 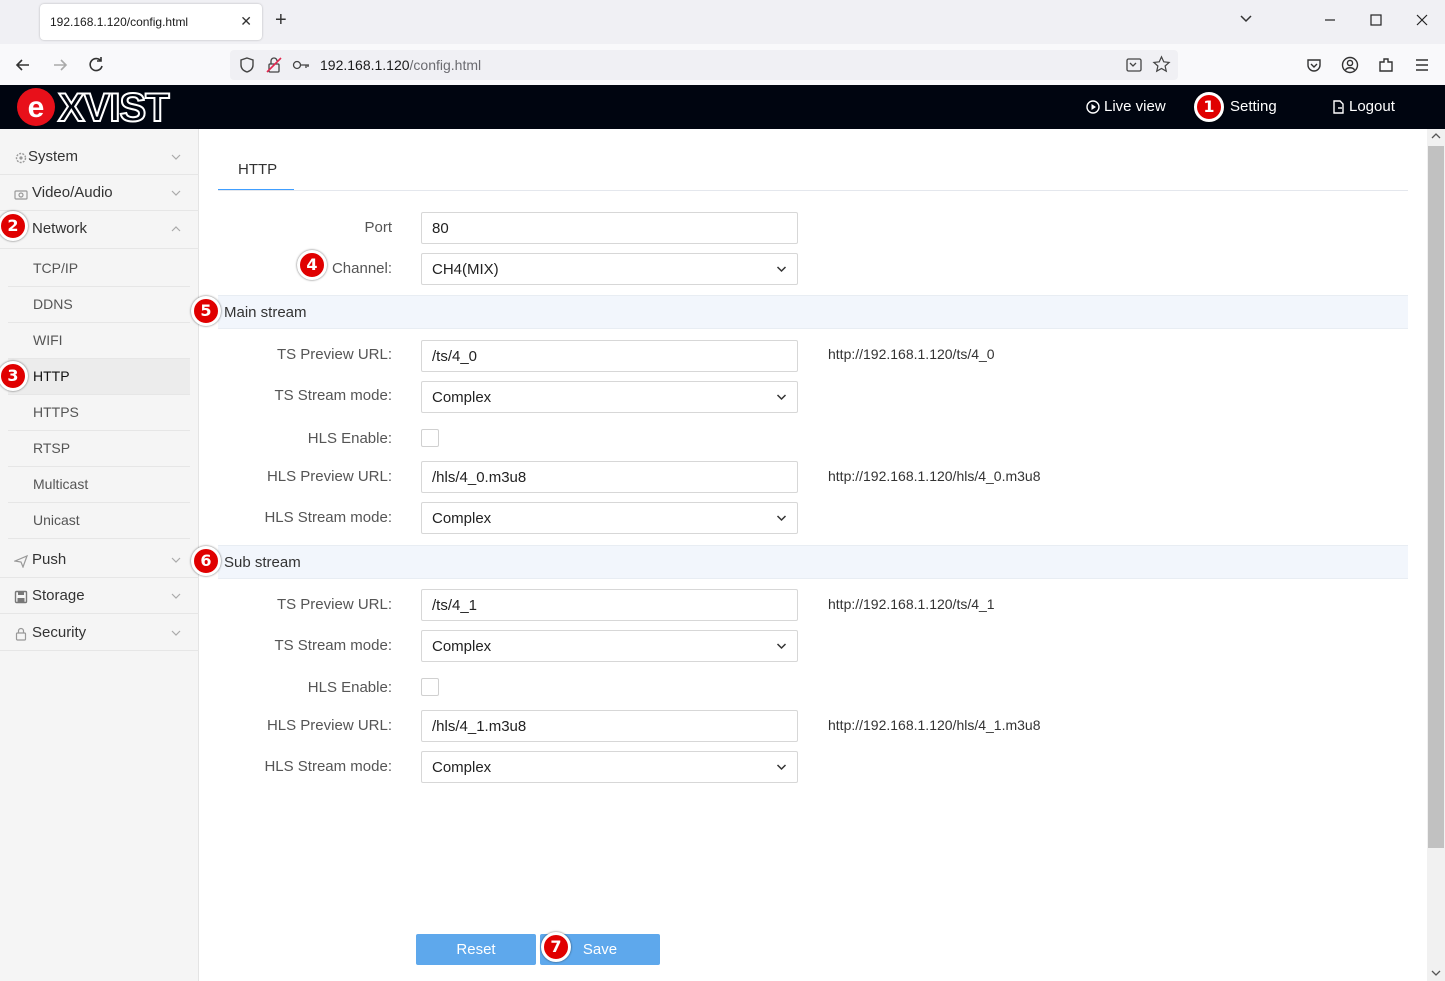 What do you see at coordinates (1422, 65) in the screenshot?
I see `menu-icon` at bounding box center [1422, 65].